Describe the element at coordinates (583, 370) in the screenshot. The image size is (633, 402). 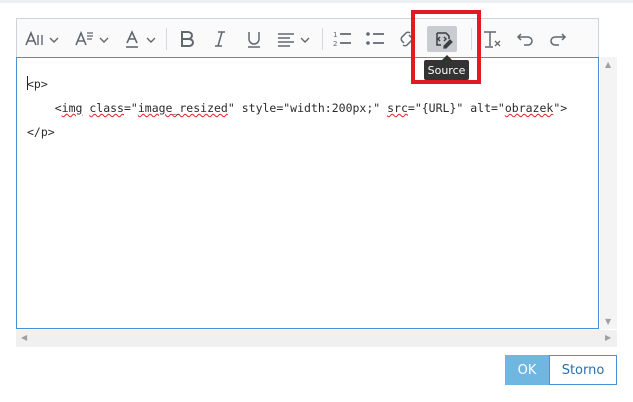
I see `cancel-button: Storno` at that location.